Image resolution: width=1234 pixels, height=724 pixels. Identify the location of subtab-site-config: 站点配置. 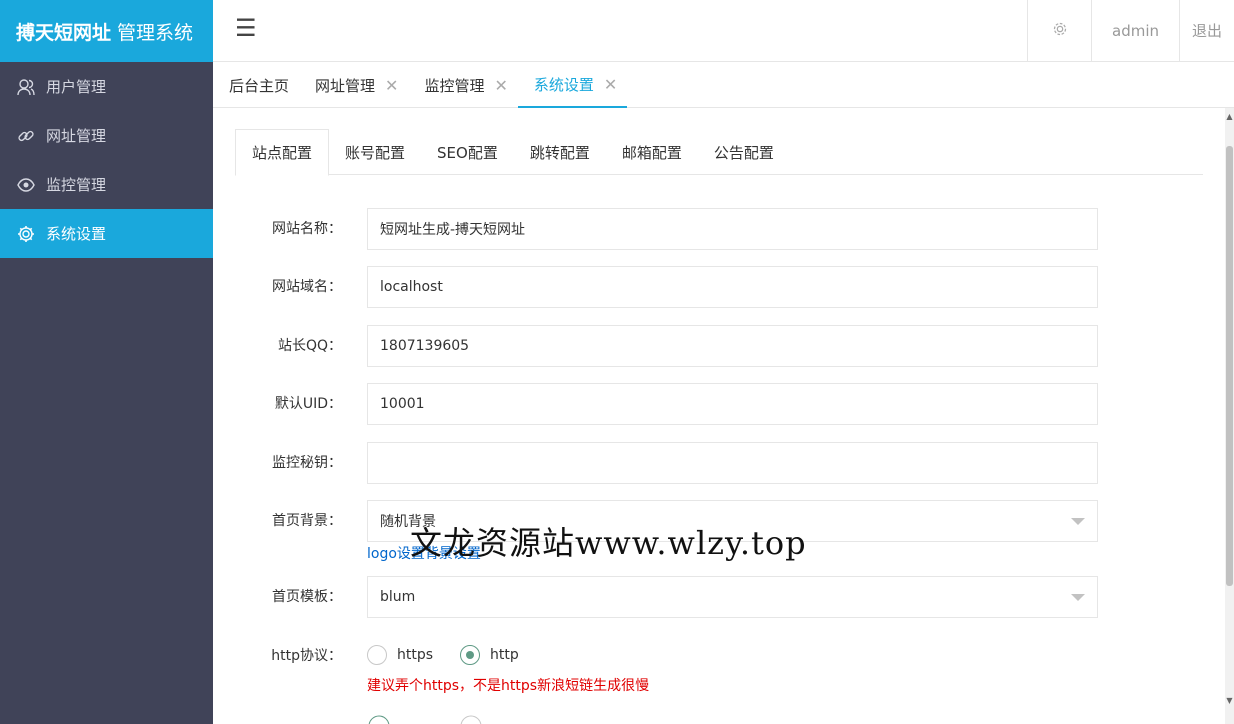
(282, 152).